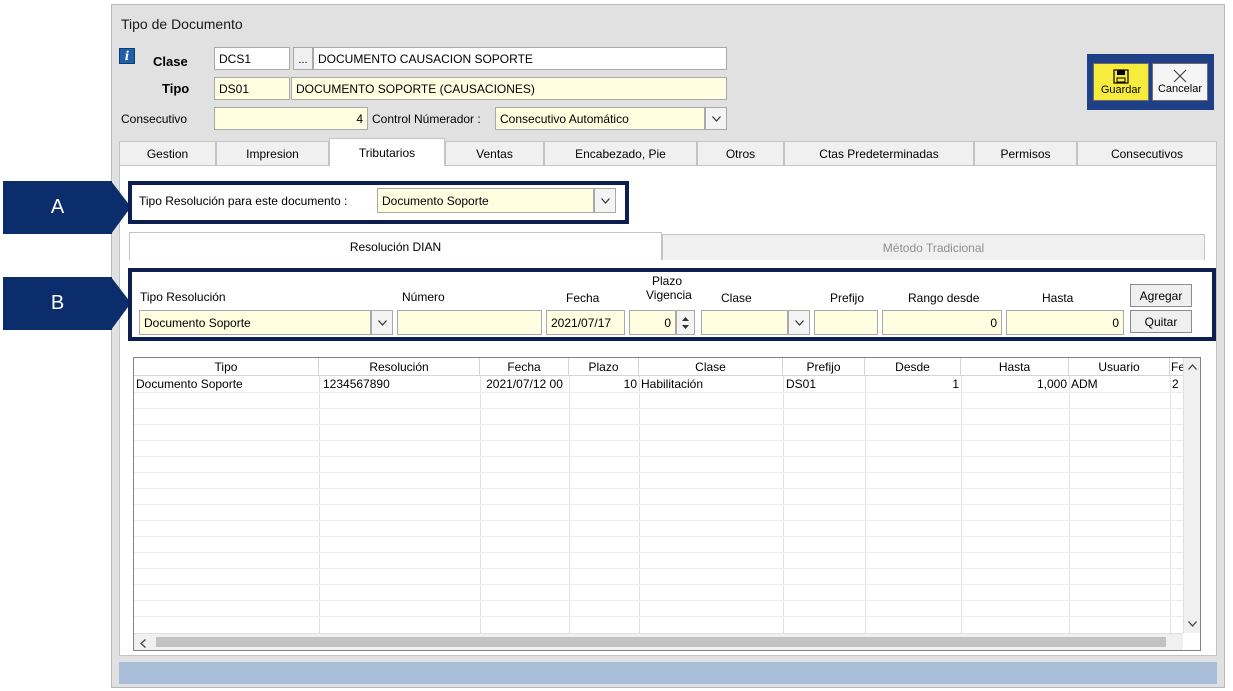 The width and height of the screenshot is (1233, 691). Describe the element at coordinates (685, 322) in the screenshot. I see `plazo-spinner` at that location.